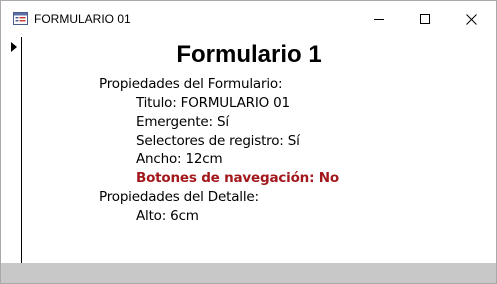 The width and height of the screenshot is (497, 284). I want to click on property-navigation-buttons: Botones de navegación: No, so click(237, 178).